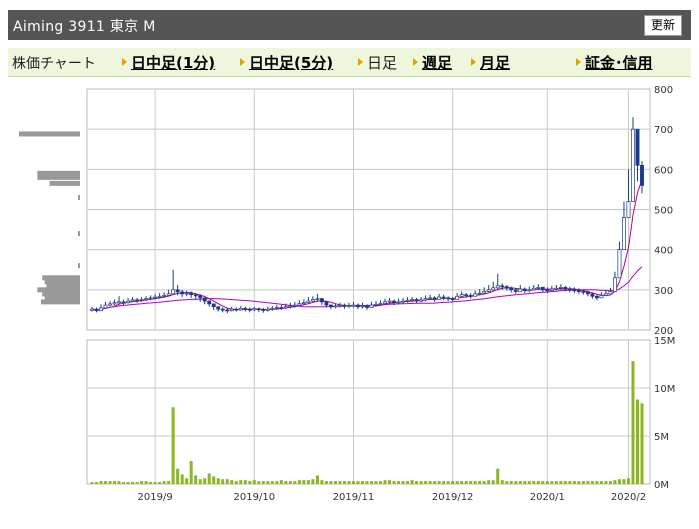 Image resolution: width=699 pixels, height=529 pixels. I want to click on price-axis: 800700600500400300200, so click(663, 211).